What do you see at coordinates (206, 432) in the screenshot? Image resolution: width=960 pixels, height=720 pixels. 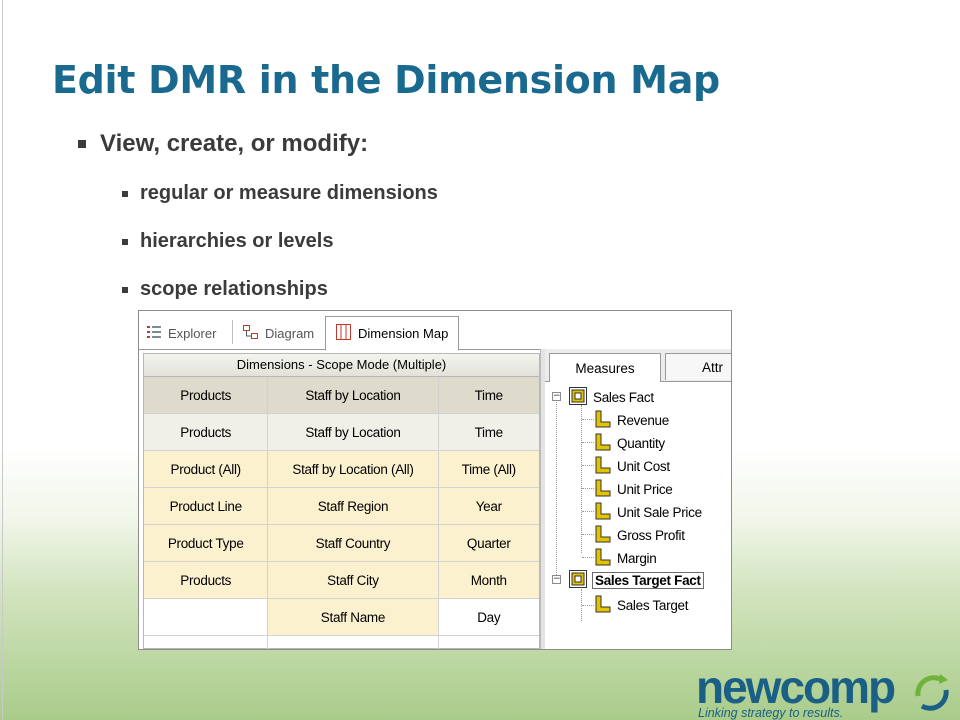 I see `hierarchy-cell: Products` at bounding box center [206, 432].